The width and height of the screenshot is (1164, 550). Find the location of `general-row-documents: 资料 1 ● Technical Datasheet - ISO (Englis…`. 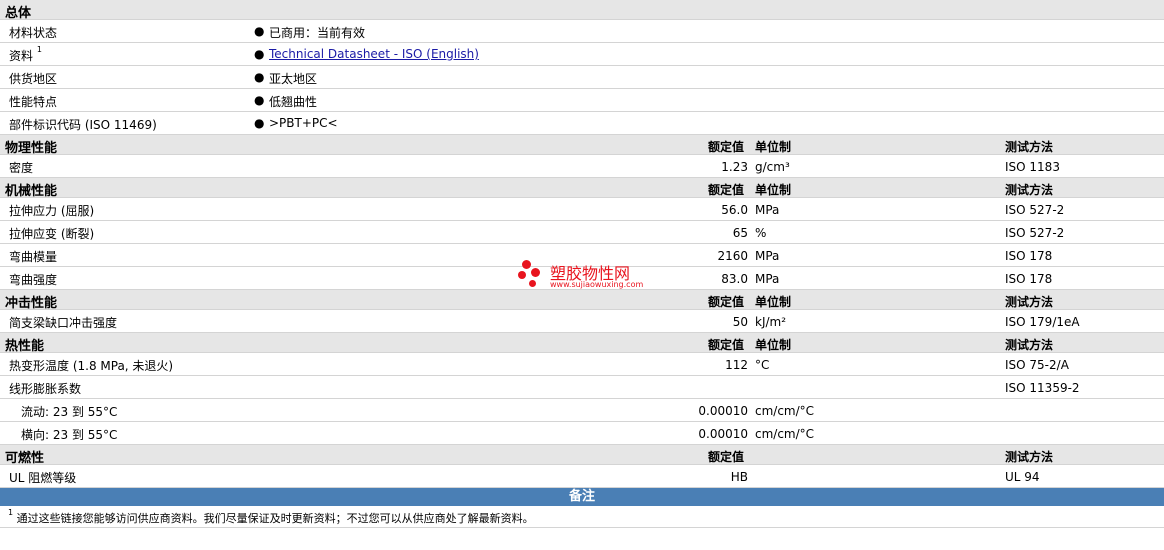

general-row-documents: 资料 1 ● Technical Datasheet - ISO (Englis… is located at coordinates (582, 54).